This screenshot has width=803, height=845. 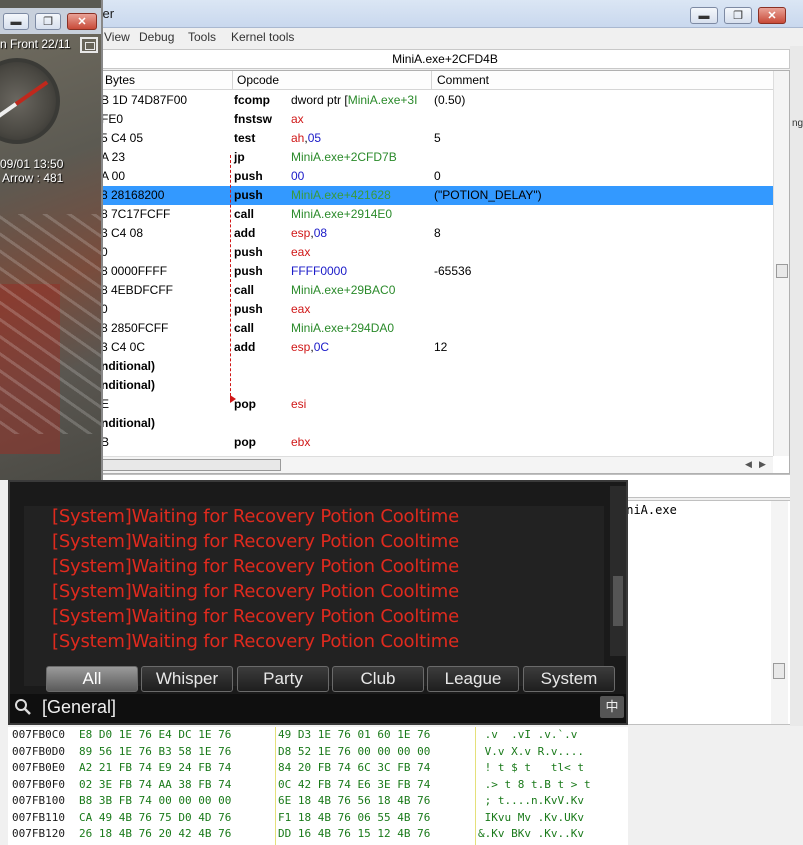 What do you see at coordinates (612, 707) in the screenshot?
I see `input-language-button: 中` at bounding box center [612, 707].